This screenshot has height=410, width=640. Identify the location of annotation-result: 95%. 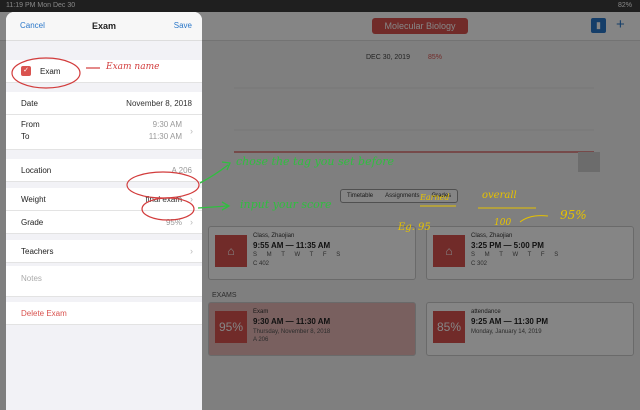
(573, 215).